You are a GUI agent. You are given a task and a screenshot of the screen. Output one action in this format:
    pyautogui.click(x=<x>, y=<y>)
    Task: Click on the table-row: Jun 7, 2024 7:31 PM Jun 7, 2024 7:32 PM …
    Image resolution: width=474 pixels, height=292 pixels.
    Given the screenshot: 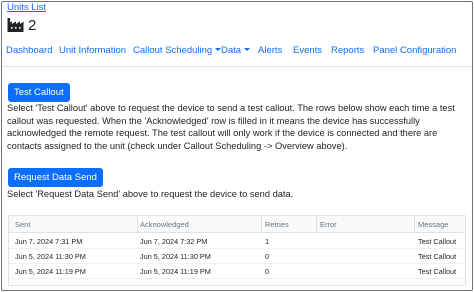 What is the action you would take?
    pyautogui.click(x=237, y=241)
    